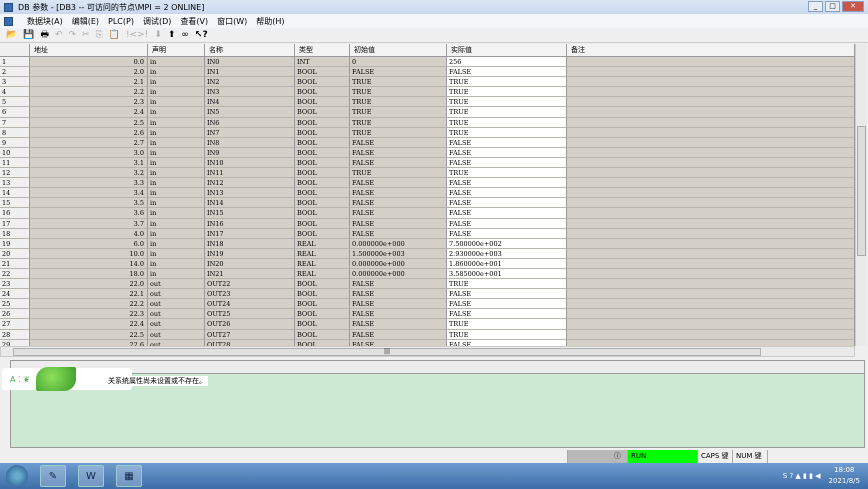 The height and width of the screenshot is (489, 868). I want to click on actual-value-cell: 1.860000e+001, so click(507, 263).